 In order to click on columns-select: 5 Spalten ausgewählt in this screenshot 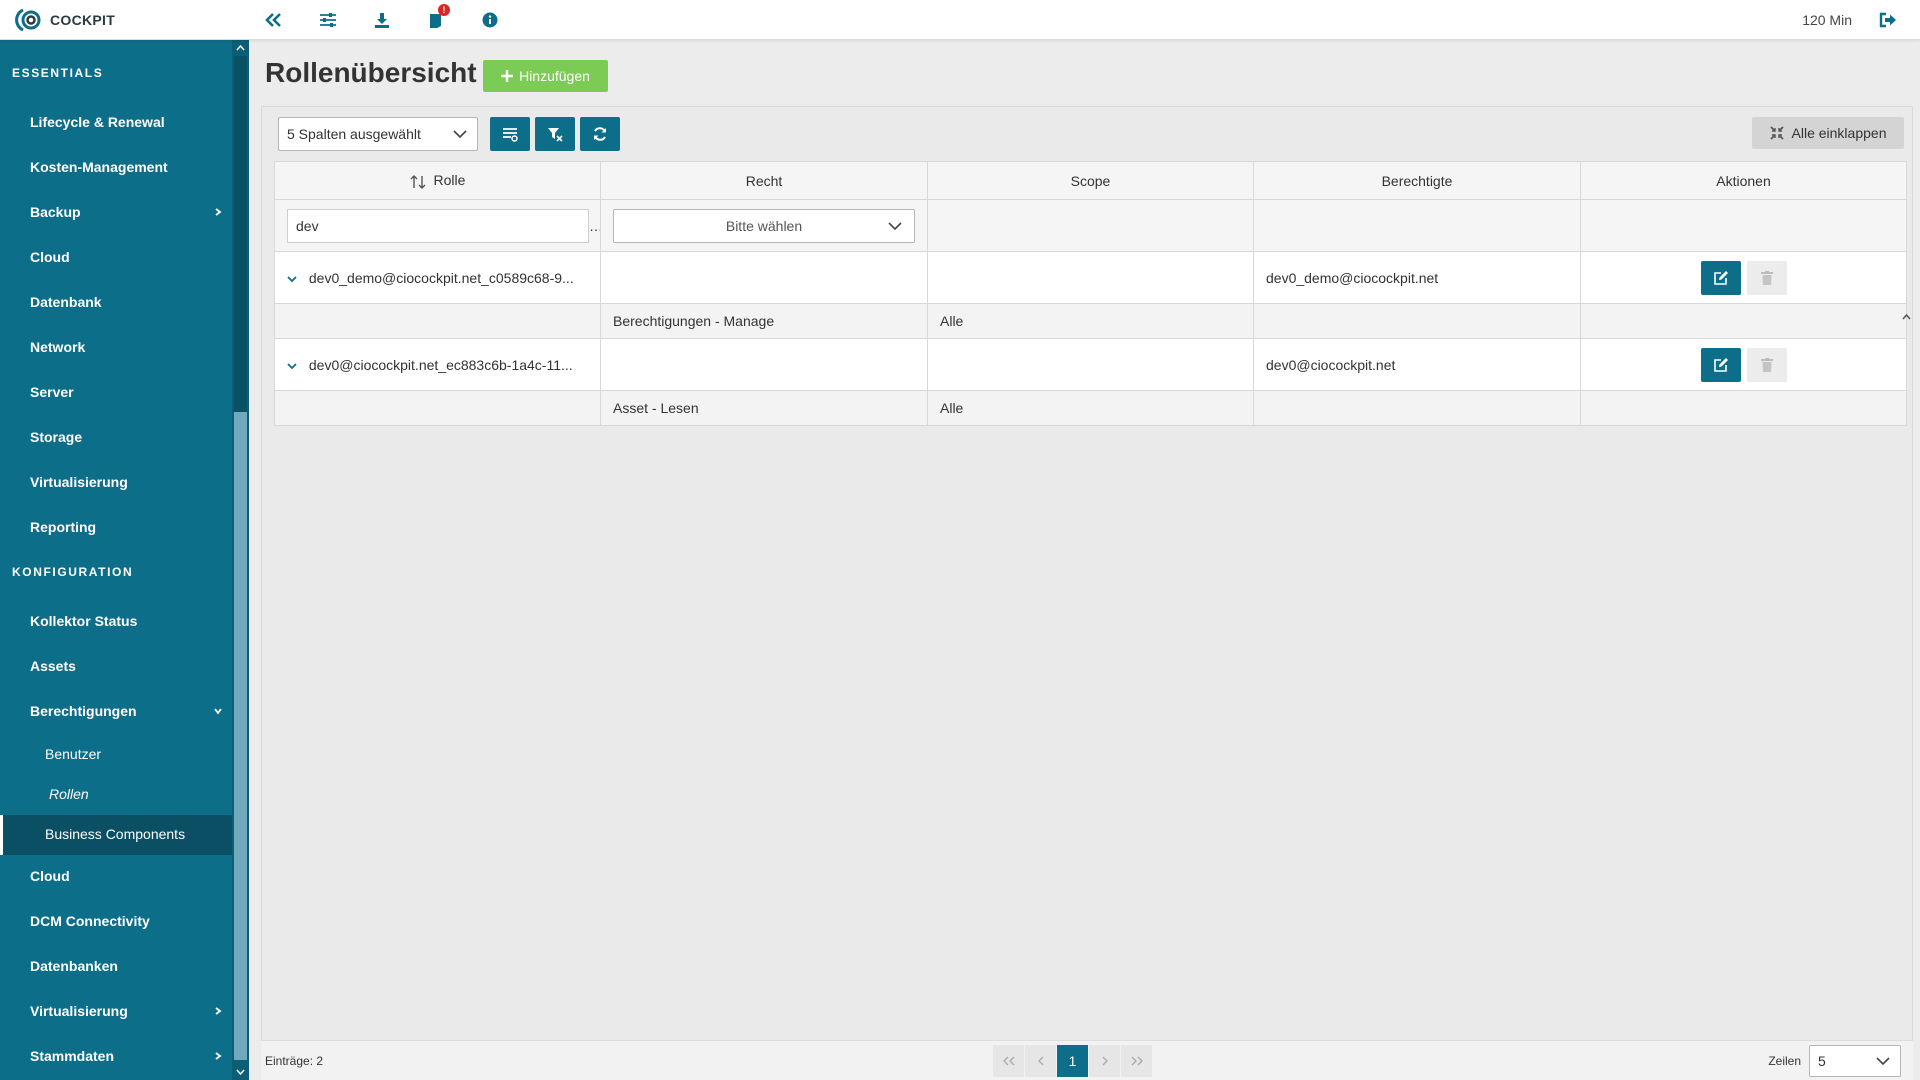, I will do `click(378, 134)`.